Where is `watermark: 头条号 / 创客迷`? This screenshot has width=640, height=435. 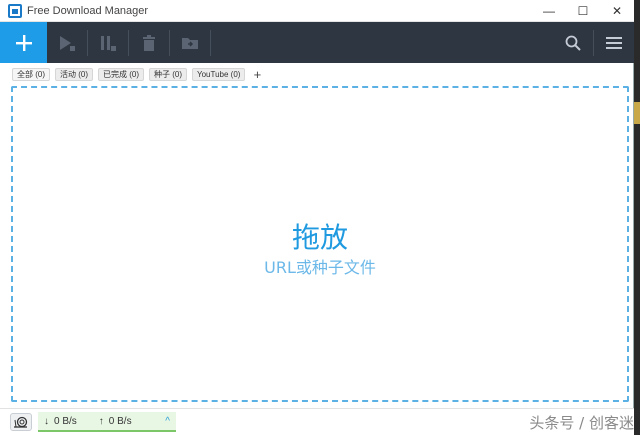
watermark: 头条号 / 创客迷 is located at coordinates (581, 423).